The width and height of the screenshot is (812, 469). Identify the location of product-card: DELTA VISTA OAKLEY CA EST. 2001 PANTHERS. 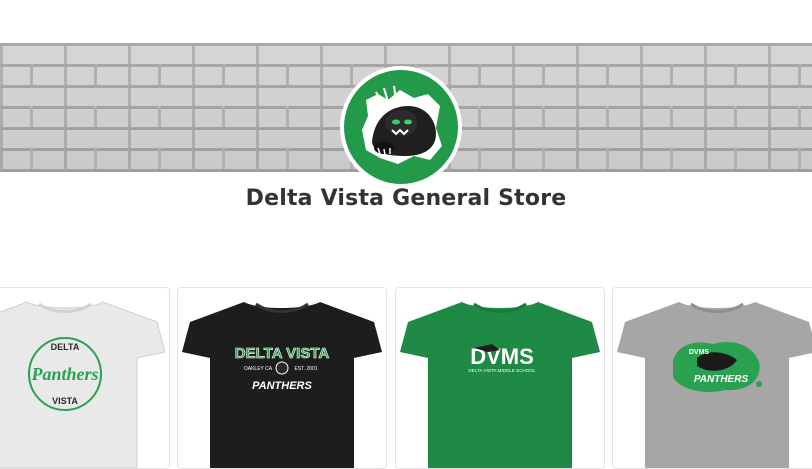
(282, 378).